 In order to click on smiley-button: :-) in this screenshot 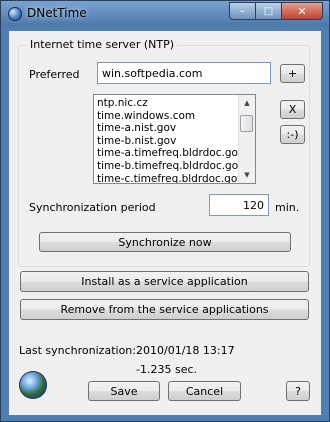, I will do `click(292, 134)`.